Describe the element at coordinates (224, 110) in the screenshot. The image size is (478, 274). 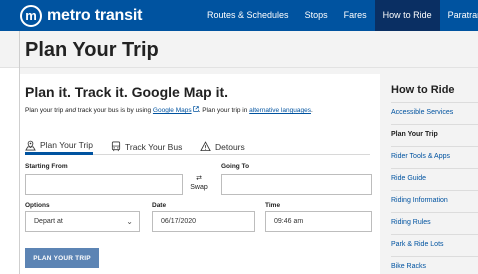
I see `intro-part3: . Plan your trip in` at that location.